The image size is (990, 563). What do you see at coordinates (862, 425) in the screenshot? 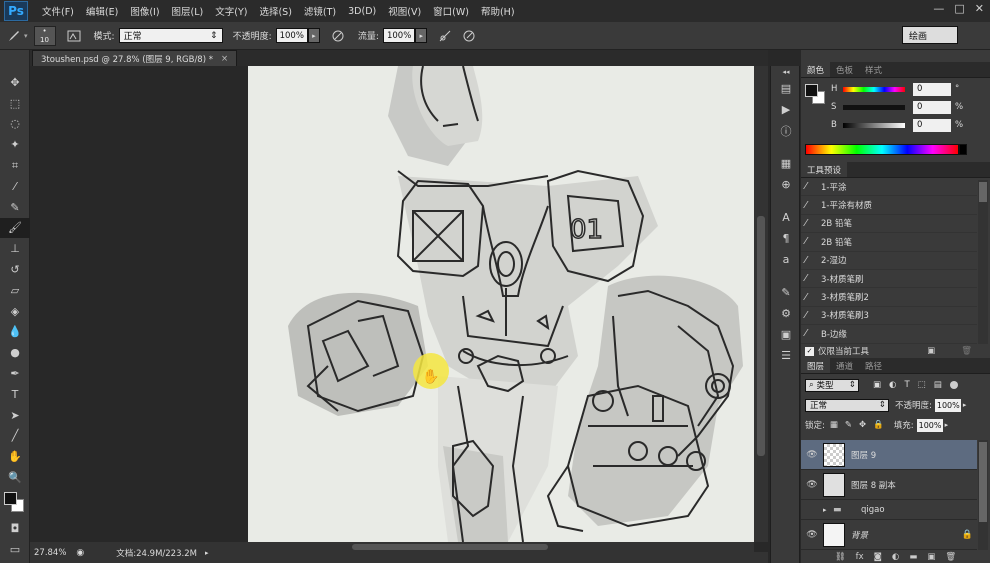
I see `lock-position-icon: ✥` at bounding box center [862, 425].